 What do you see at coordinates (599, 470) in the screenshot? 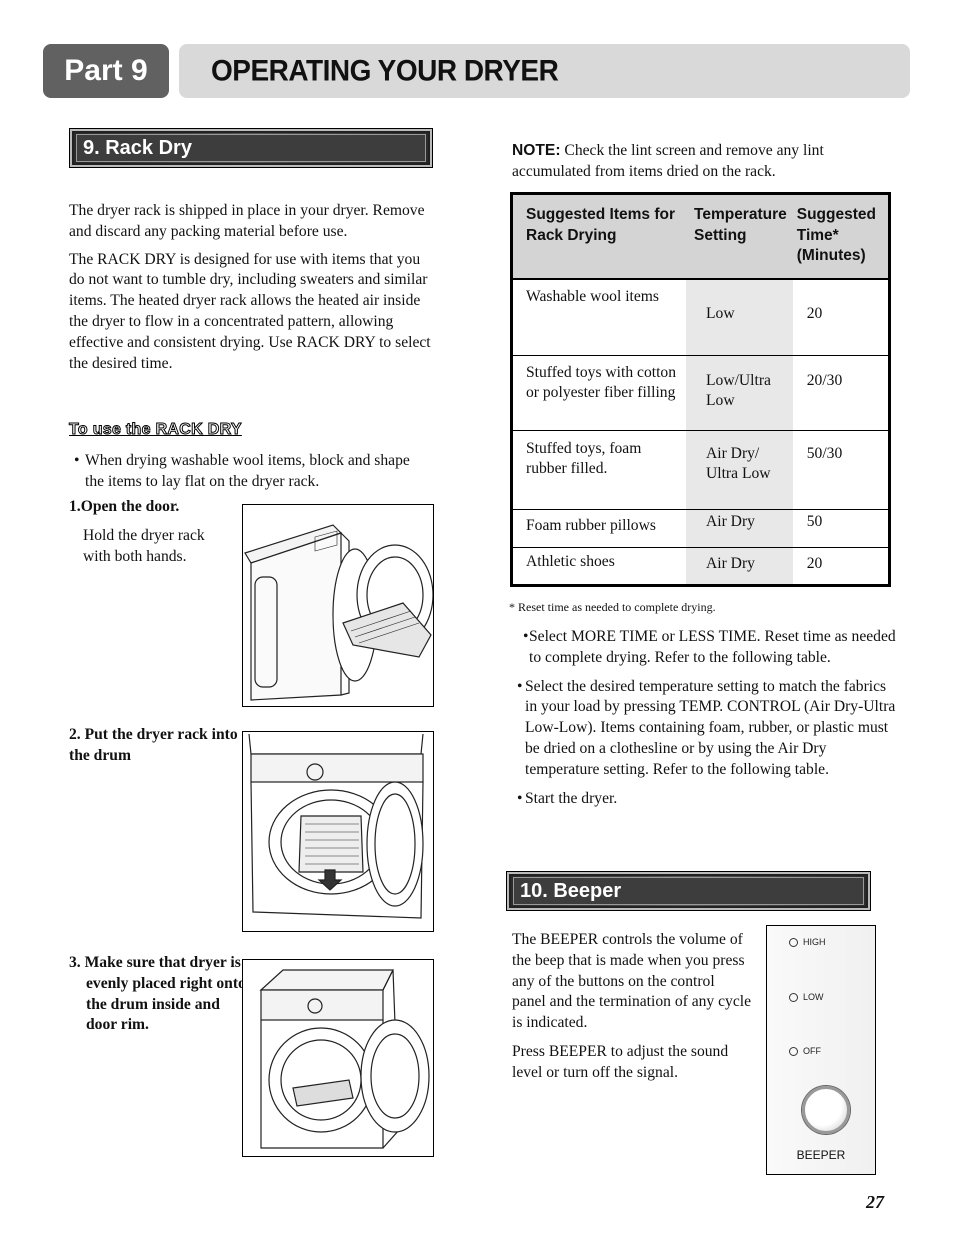
I see `table-cell-item: Stuffed toys, foam rubber filled.` at bounding box center [599, 470].